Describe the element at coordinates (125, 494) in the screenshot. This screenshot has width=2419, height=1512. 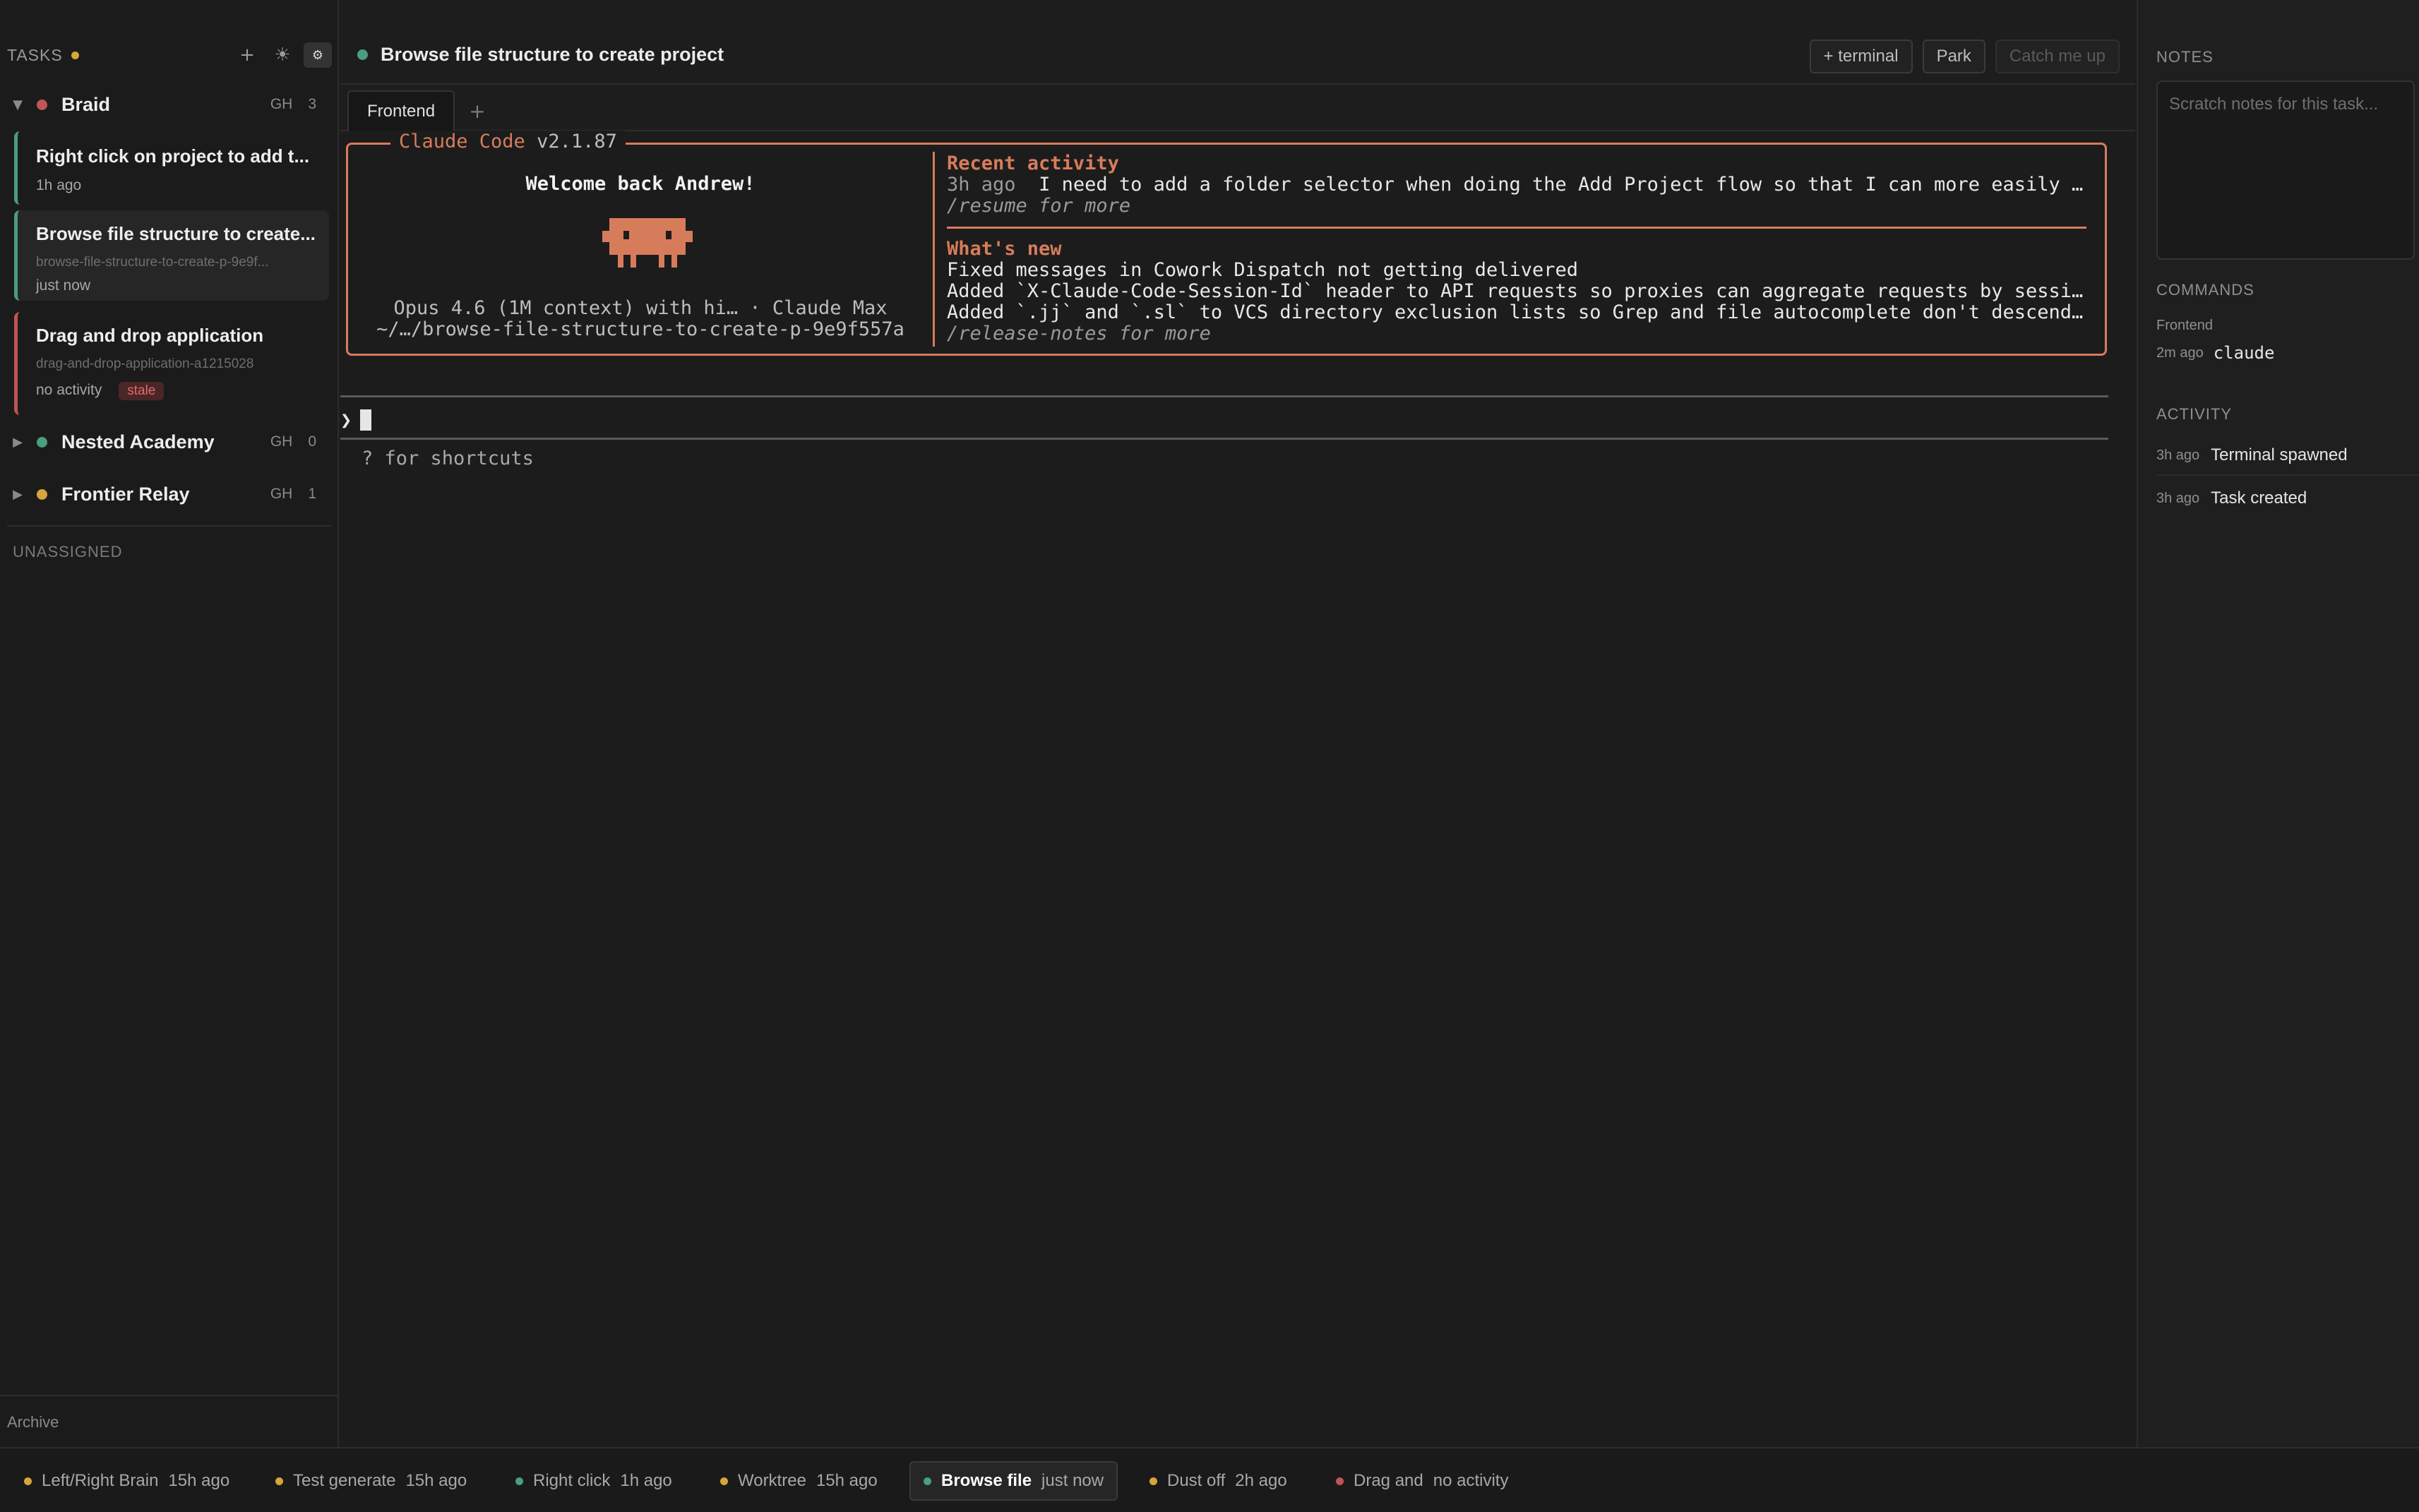
I see `project-name: Frontier Relay` at that location.